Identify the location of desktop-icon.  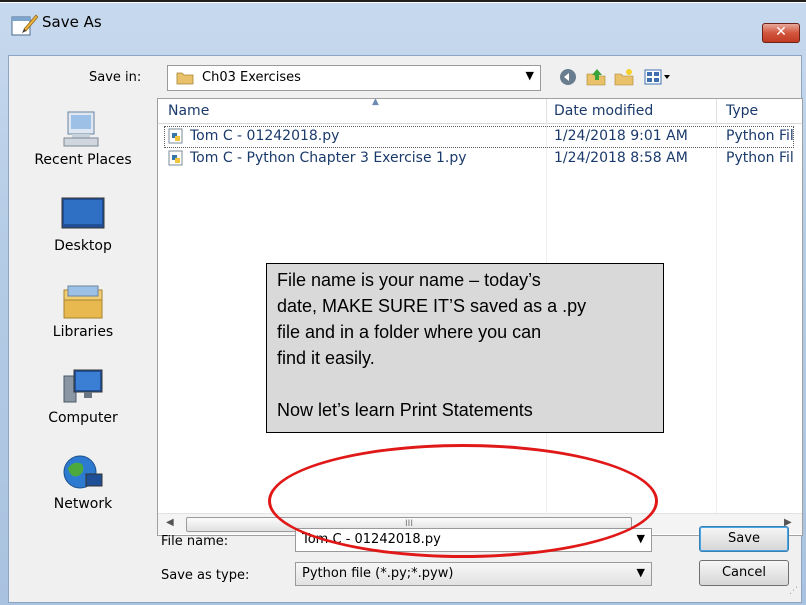
(83, 215).